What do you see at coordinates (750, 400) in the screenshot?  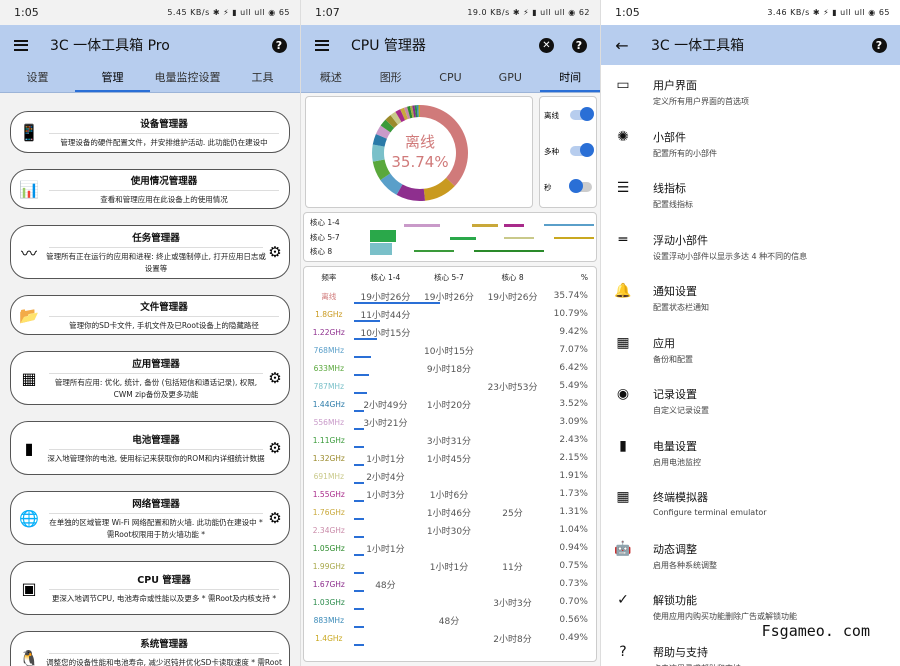 I see `settings-item: ◉ 记录设置 自定义记录设置` at bounding box center [750, 400].